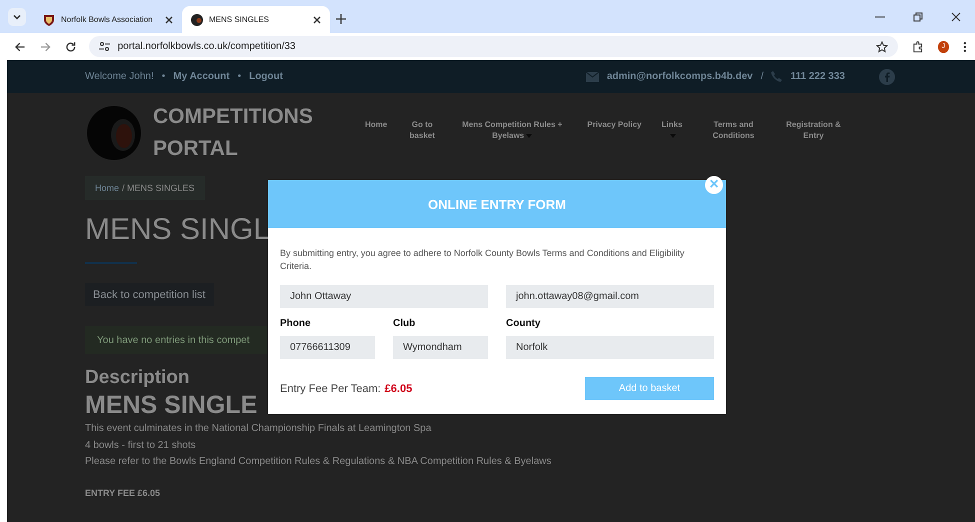  What do you see at coordinates (258, 429) in the screenshot?
I see `description-text: This event culminates in the National Championship Finals at Leamington Spa` at bounding box center [258, 429].